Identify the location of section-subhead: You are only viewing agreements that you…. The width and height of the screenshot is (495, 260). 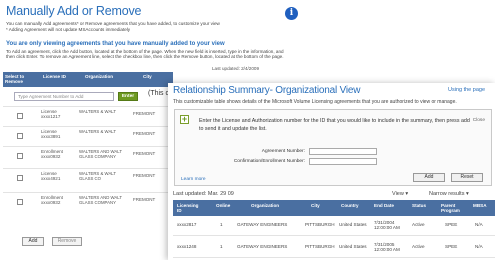
(115, 44).